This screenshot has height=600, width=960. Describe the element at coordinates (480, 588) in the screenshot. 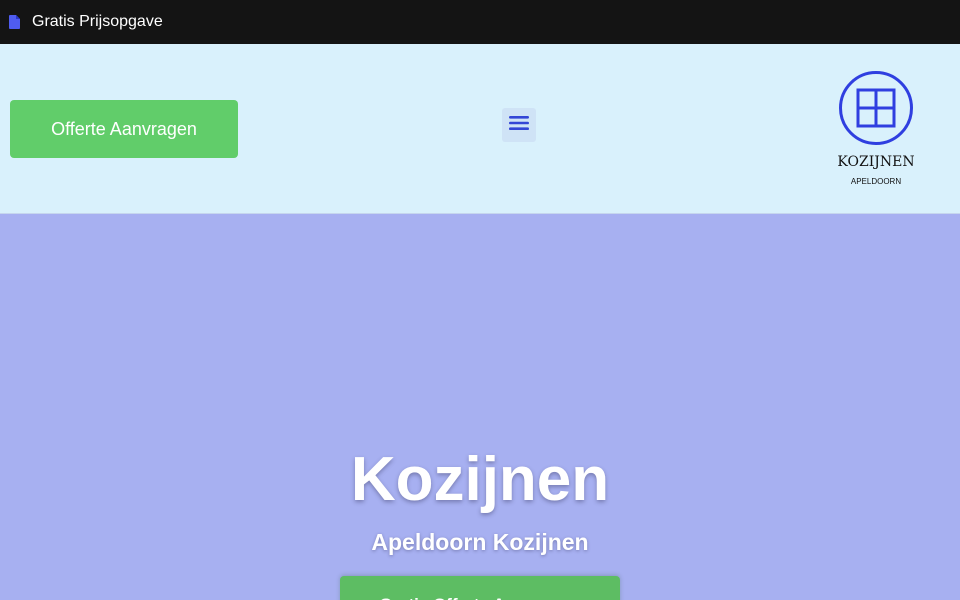

I see `free-quote-cta-button: Gratis Offerte Aanvragen` at that location.